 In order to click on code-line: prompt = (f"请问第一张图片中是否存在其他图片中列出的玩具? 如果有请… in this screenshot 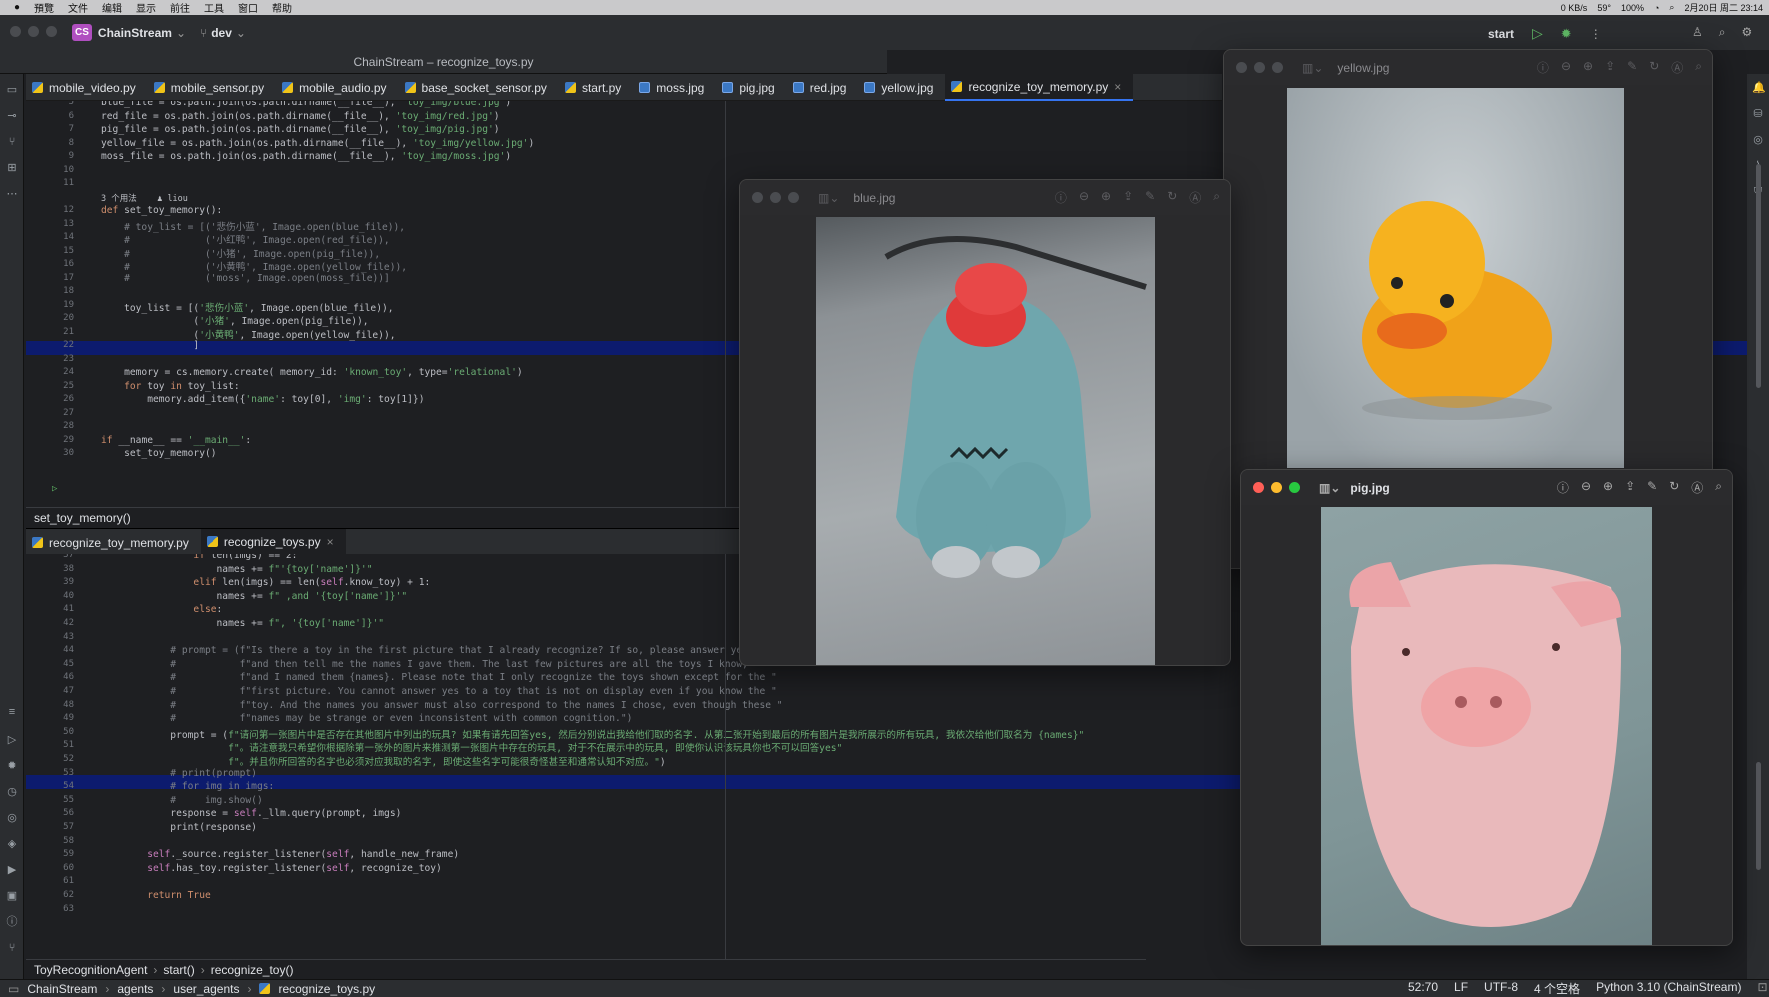, I will do `click(592, 734)`.